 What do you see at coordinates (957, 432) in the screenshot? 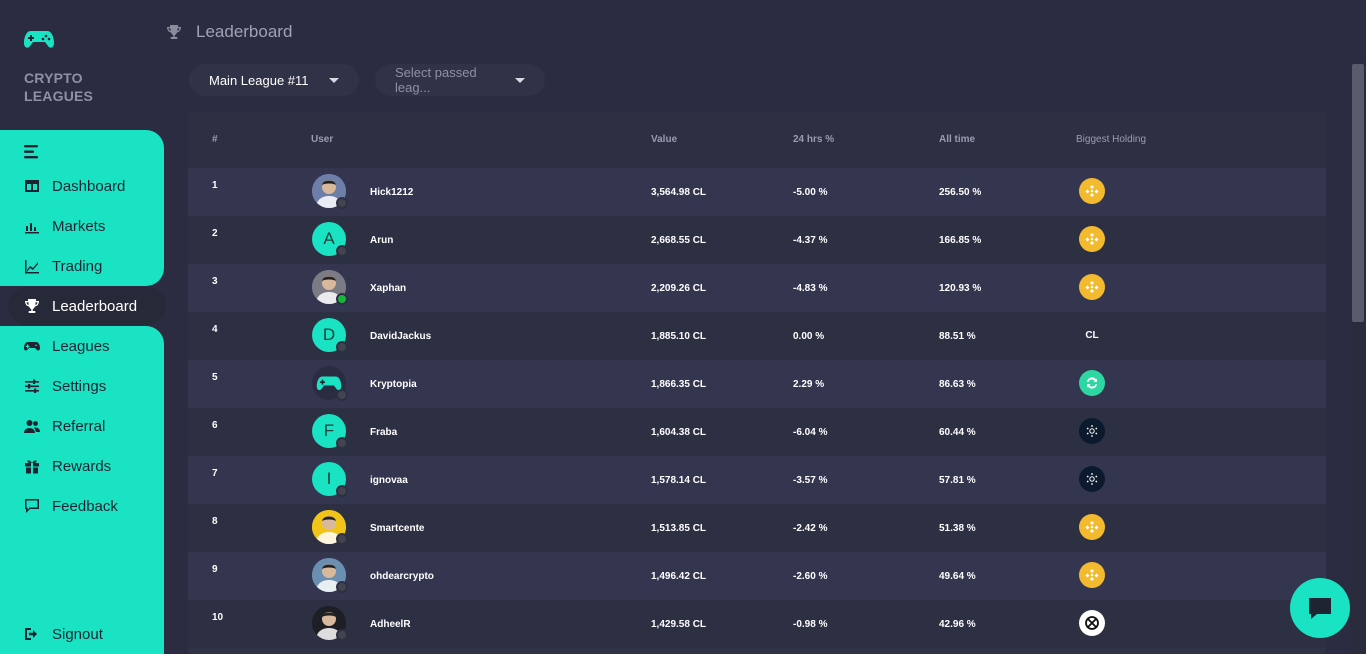
I see `all-time-cell: 60.44 %` at bounding box center [957, 432].